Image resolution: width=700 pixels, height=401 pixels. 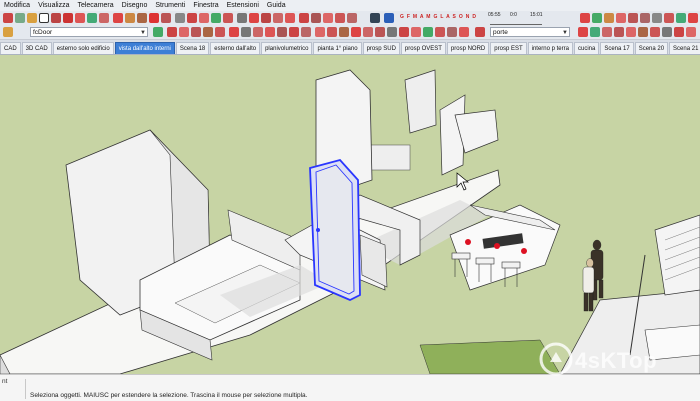 What do you see at coordinates (154, 18) in the screenshot?
I see `scale-icon` at bounding box center [154, 18].